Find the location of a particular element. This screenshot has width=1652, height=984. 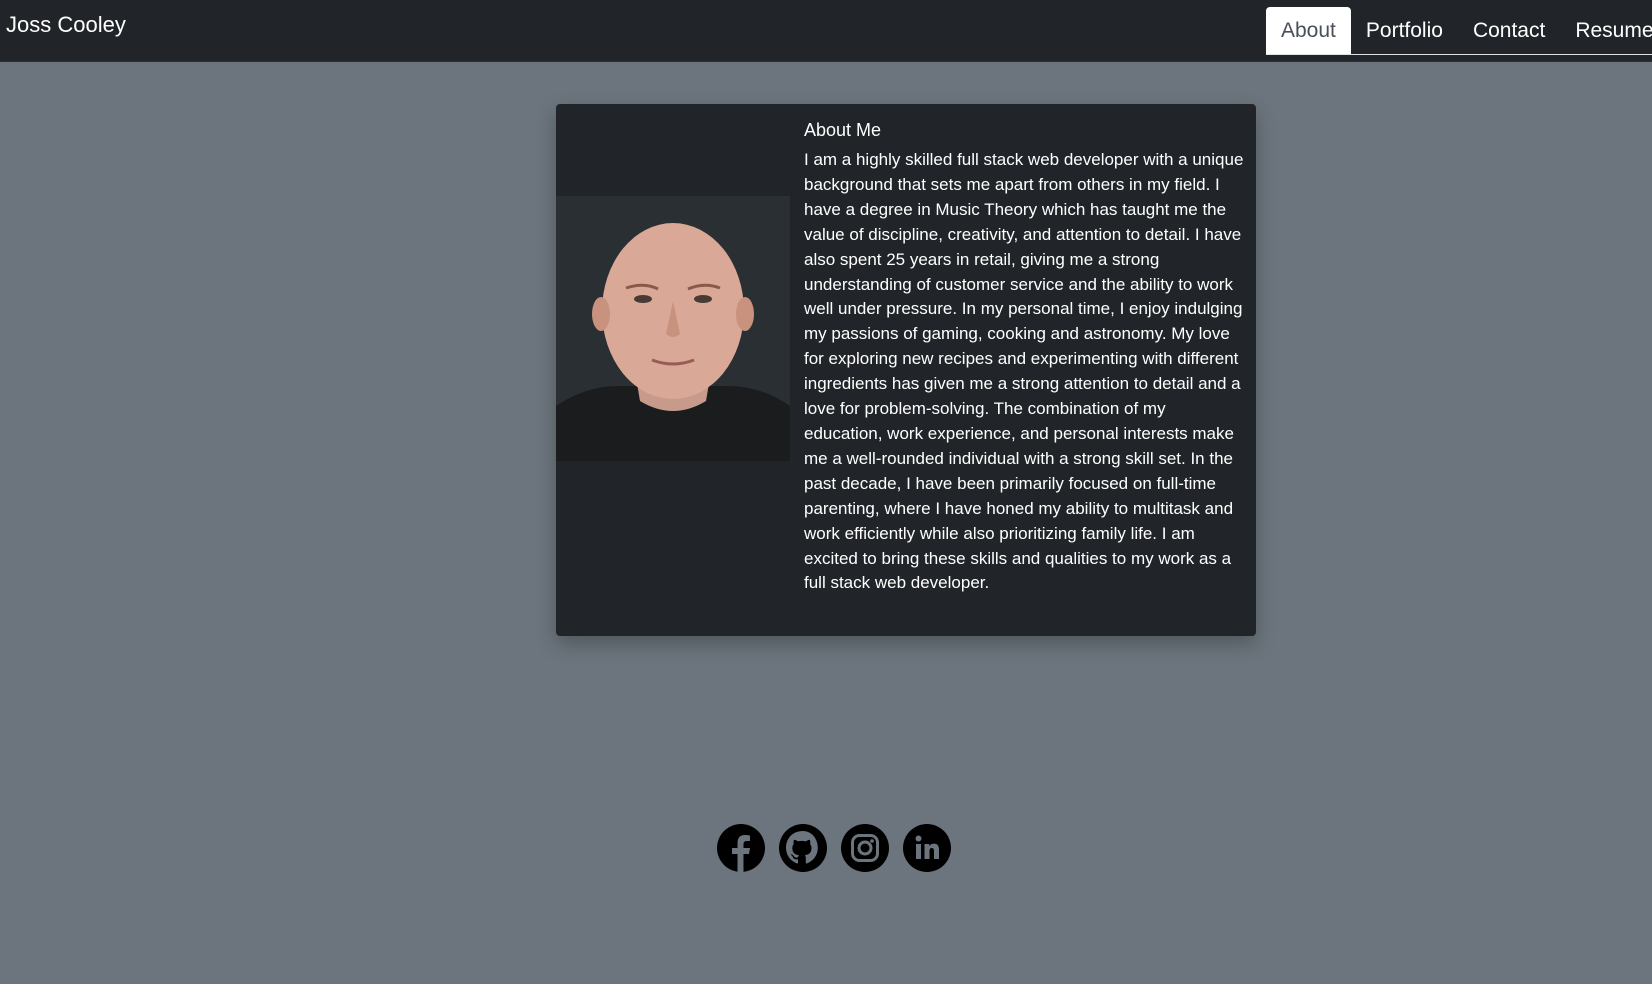

instagram-icon is located at coordinates (865, 848).